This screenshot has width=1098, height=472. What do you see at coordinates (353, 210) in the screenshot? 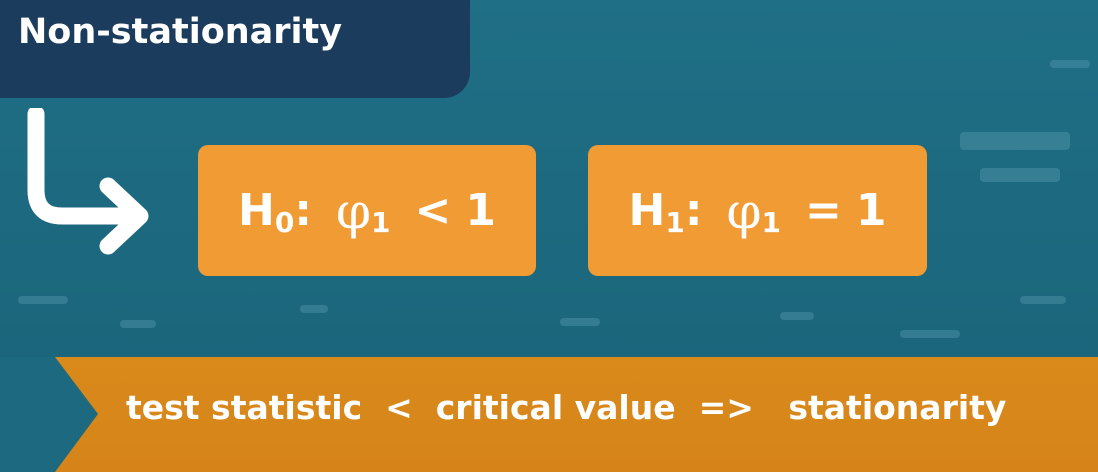
I see `h0-phi-symbol: φ` at bounding box center [353, 210].